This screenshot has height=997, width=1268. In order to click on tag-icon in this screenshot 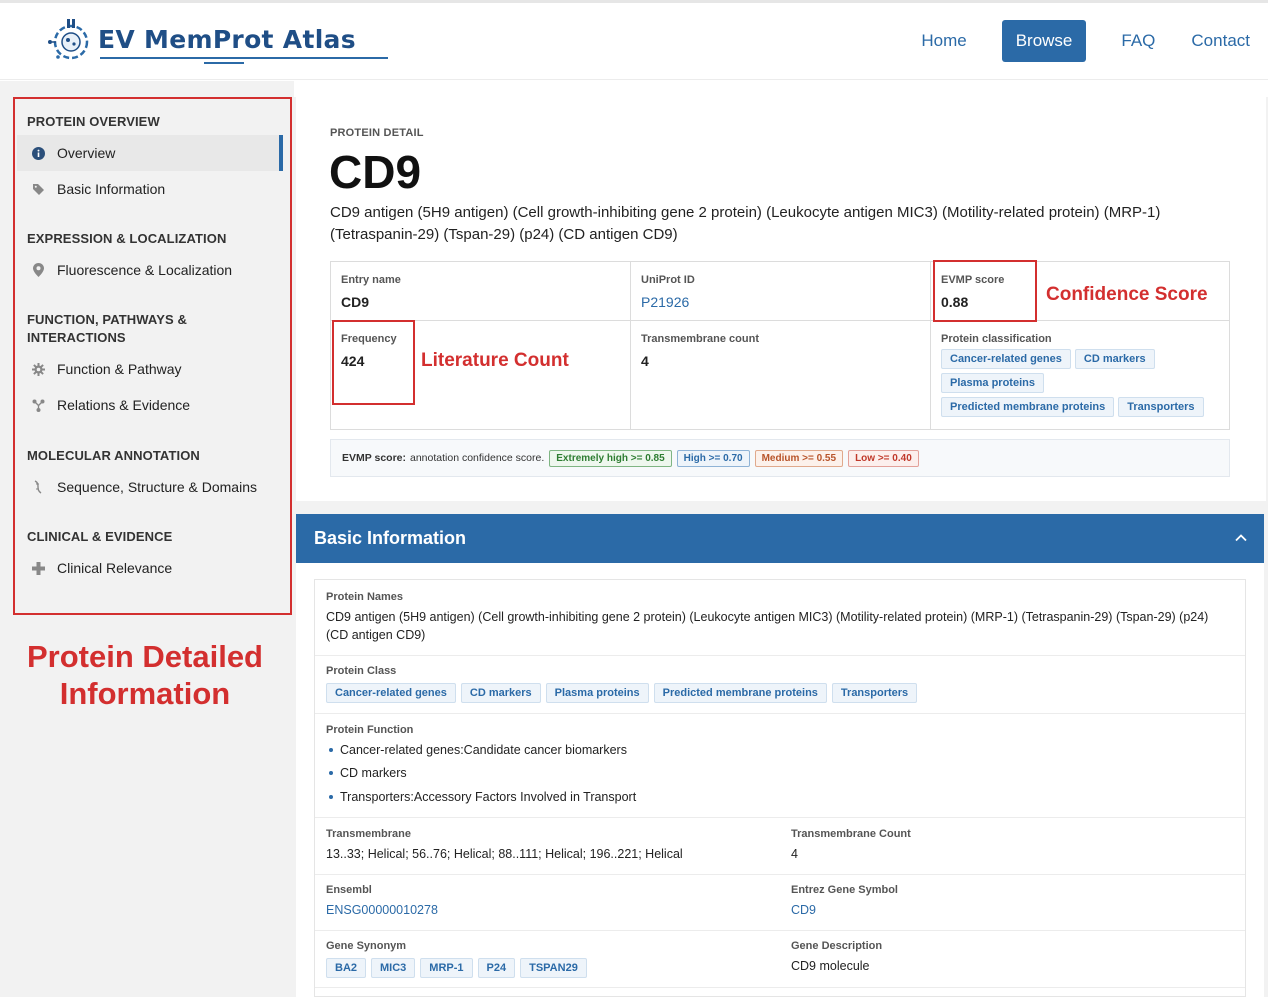, I will do `click(38, 189)`.